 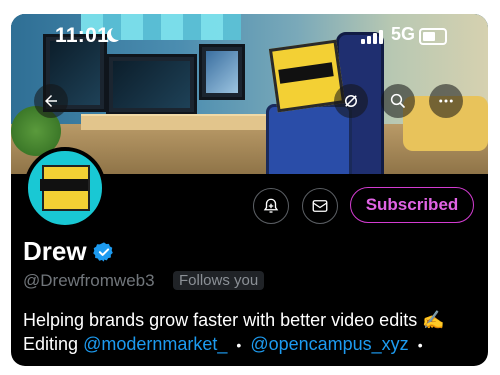 I want to click on notification-button, so click(x=271, y=206).